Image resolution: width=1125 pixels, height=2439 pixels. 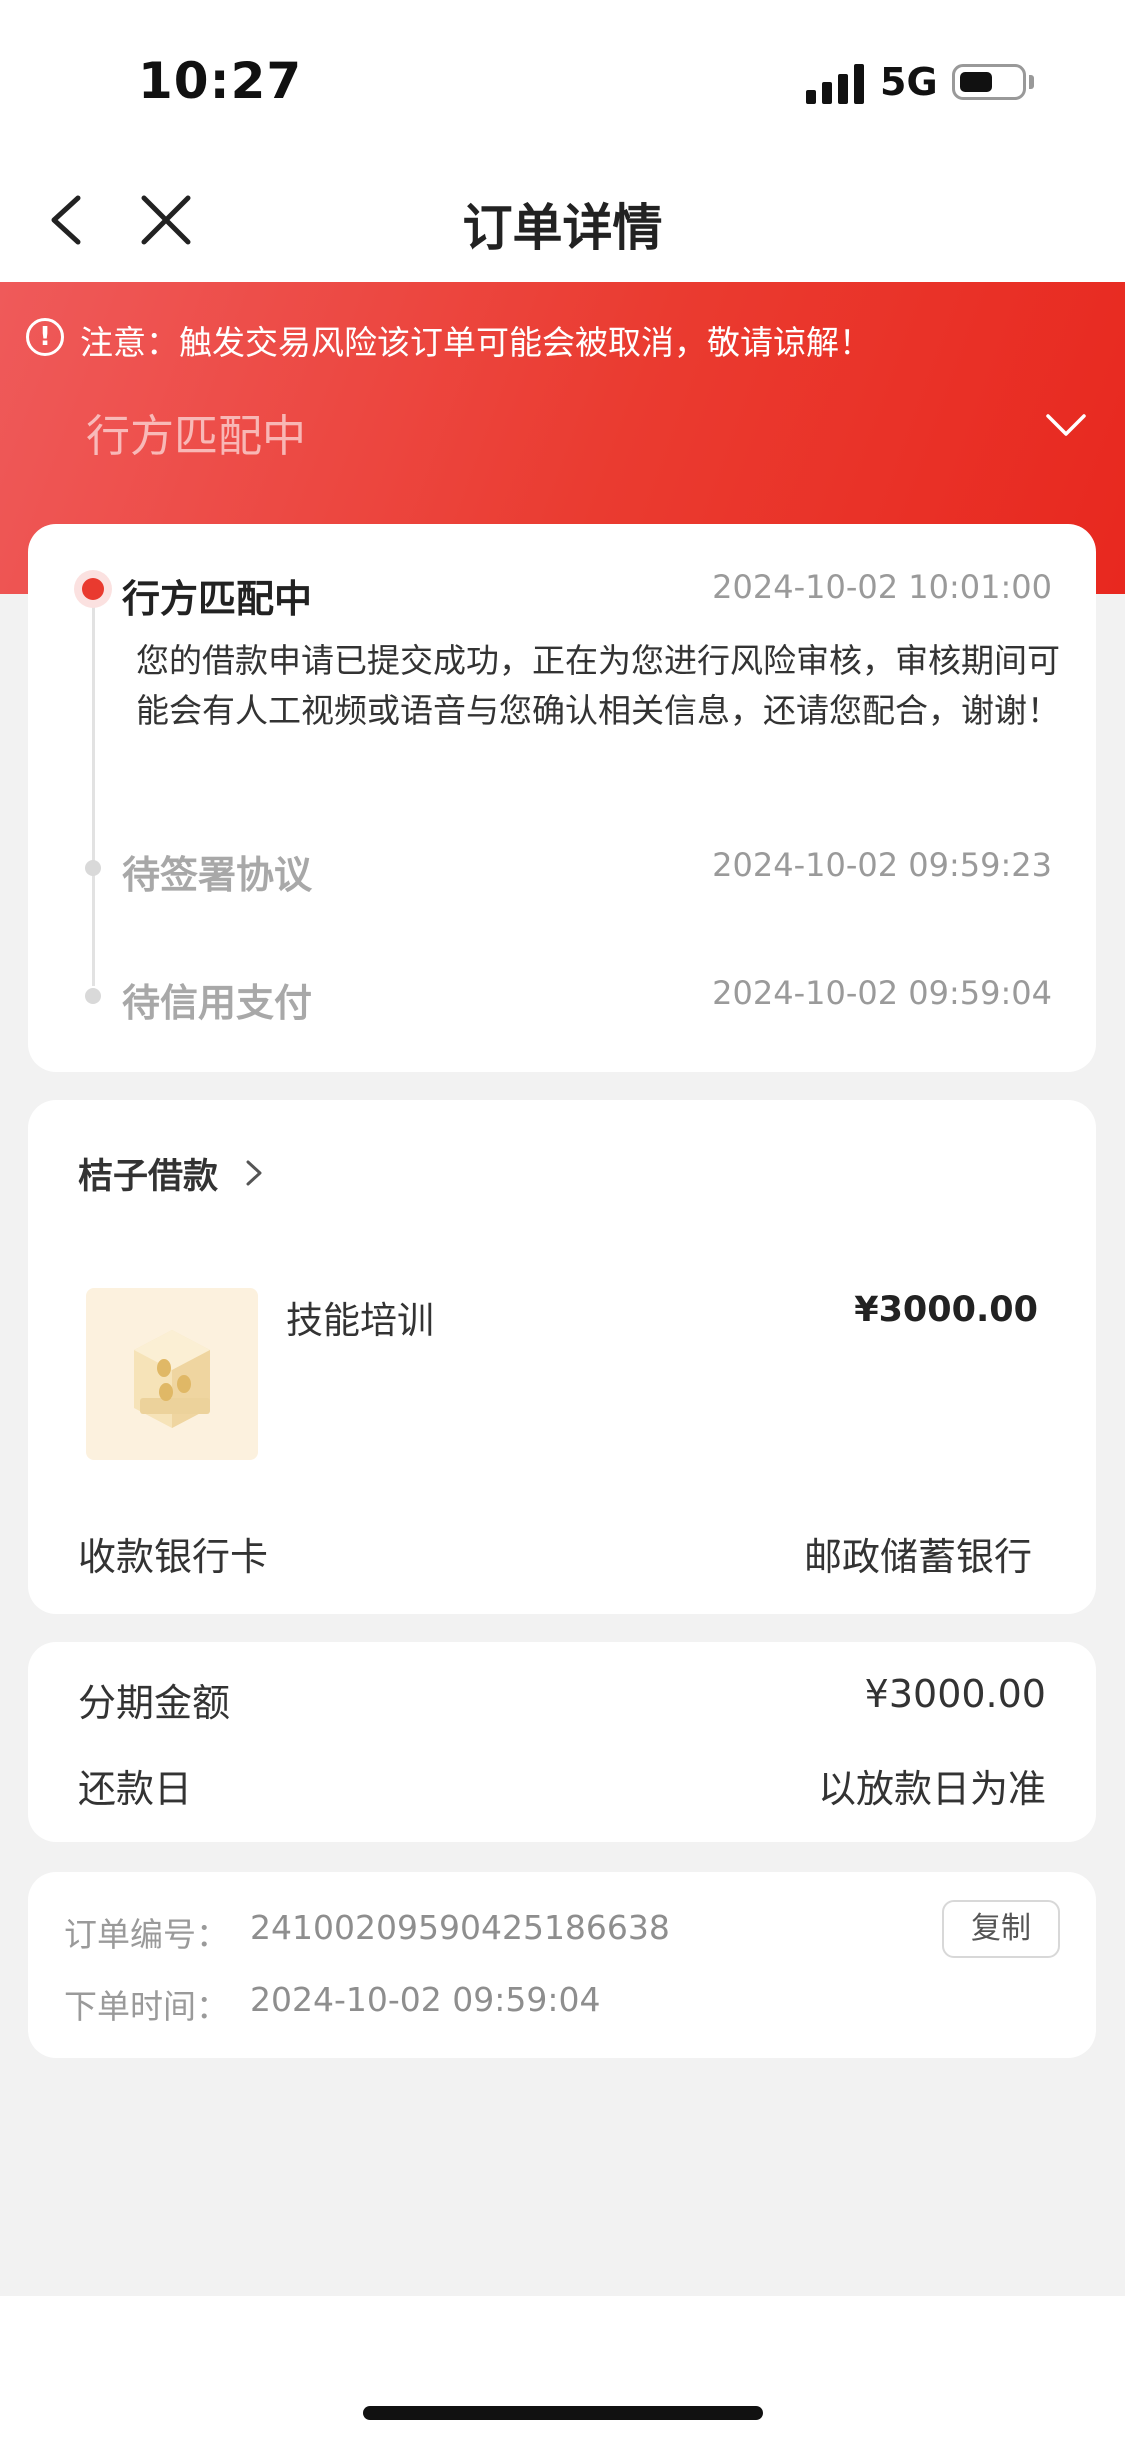 I want to click on order-number-value: 24100209590425186638, so click(x=460, y=1927).